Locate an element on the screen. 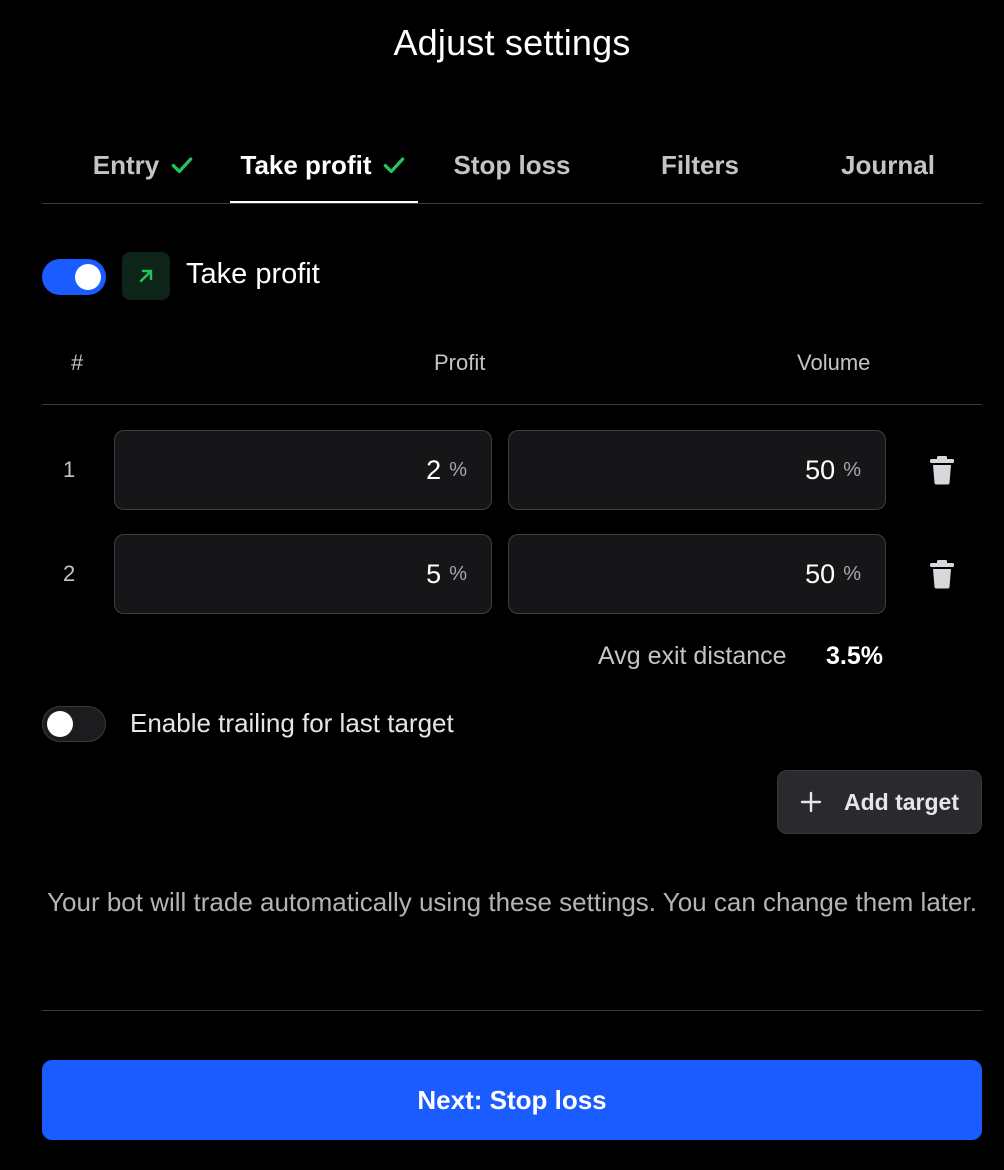 Image resolution: width=1004 pixels, height=1170 pixels. tab-label: Stop loss is located at coordinates (512, 164).